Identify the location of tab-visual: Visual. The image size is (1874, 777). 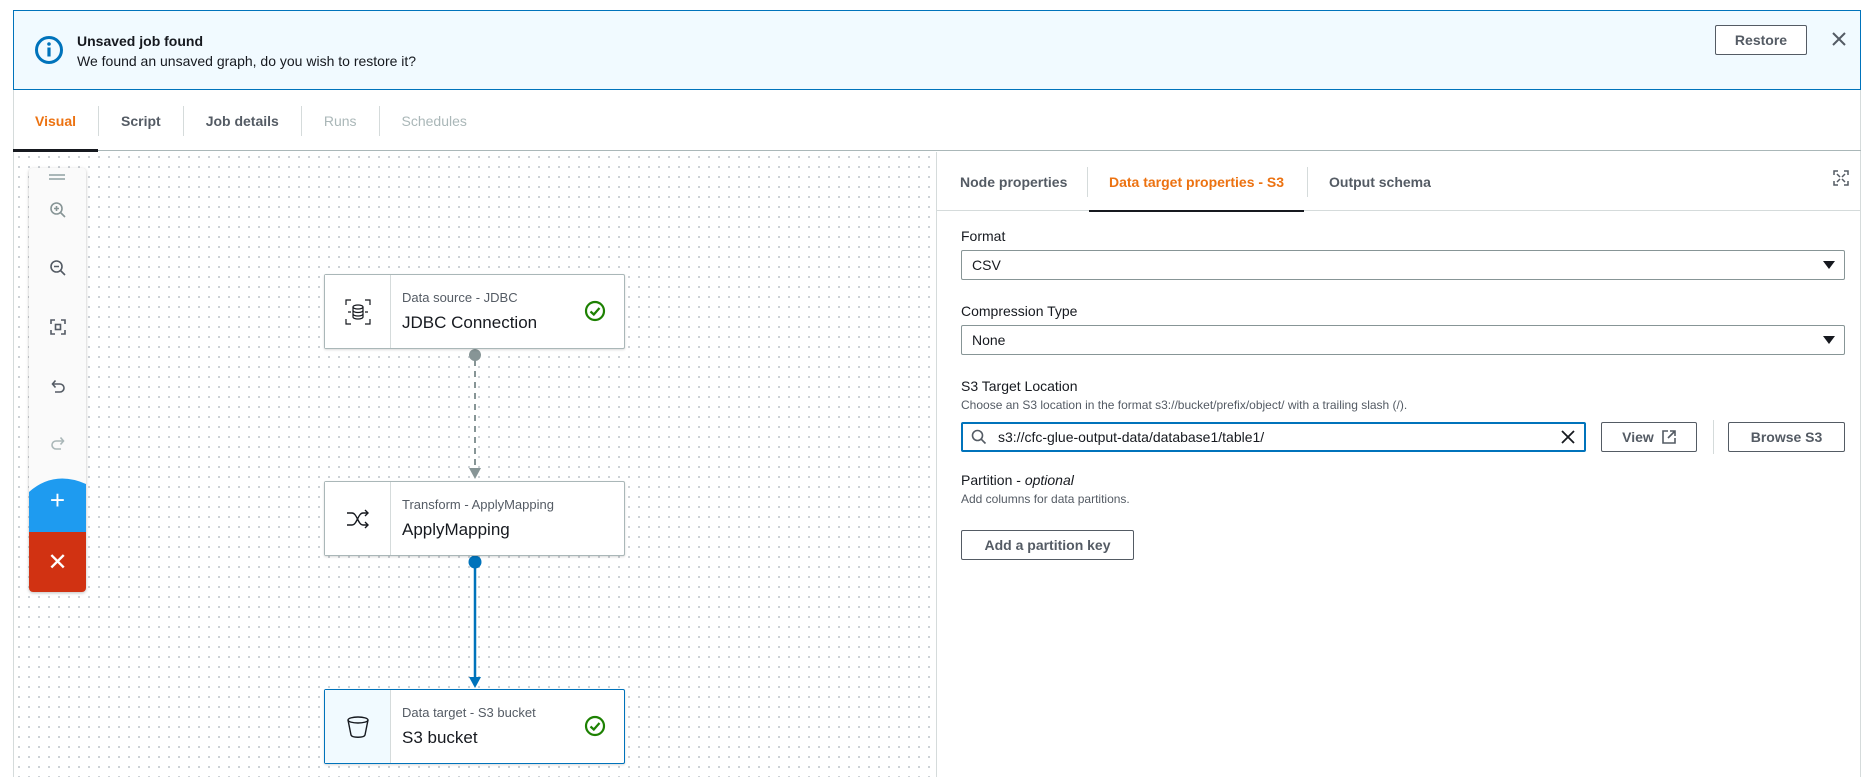
(55, 121).